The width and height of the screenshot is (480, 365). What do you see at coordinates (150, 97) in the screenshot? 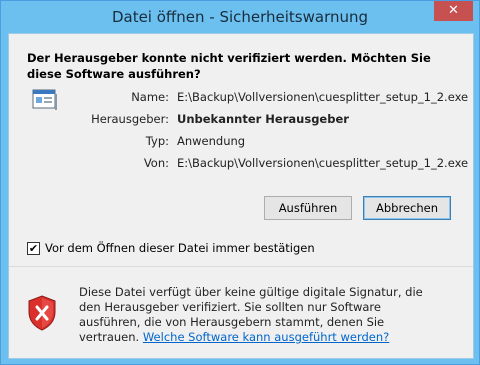
I see `name-label: Name:` at bounding box center [150, 97].